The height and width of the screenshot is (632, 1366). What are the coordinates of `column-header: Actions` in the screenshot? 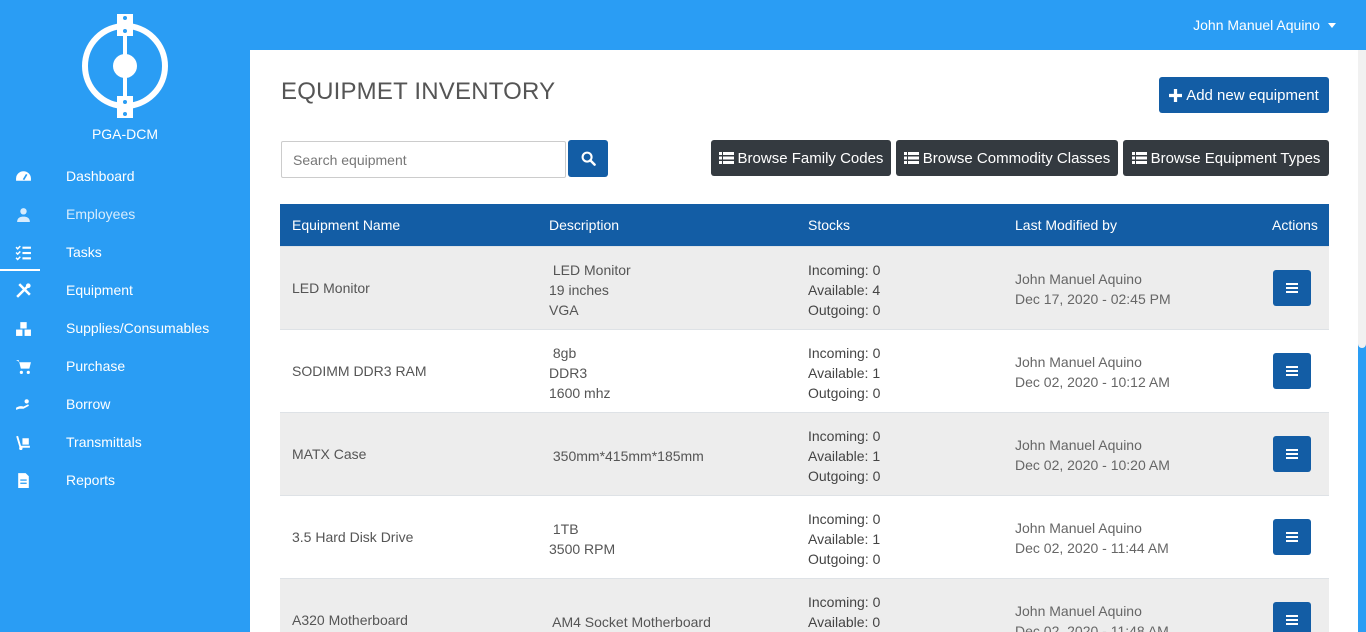 It's located at (1295, 225).